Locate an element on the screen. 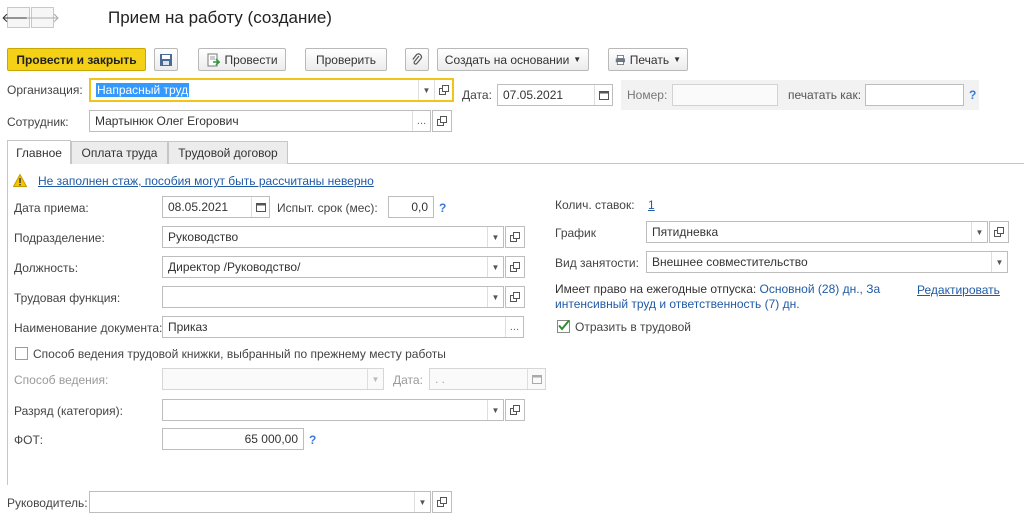 This screenshot has height=524, width=1024. schedule-label: График is located at coordinates (575, 233).